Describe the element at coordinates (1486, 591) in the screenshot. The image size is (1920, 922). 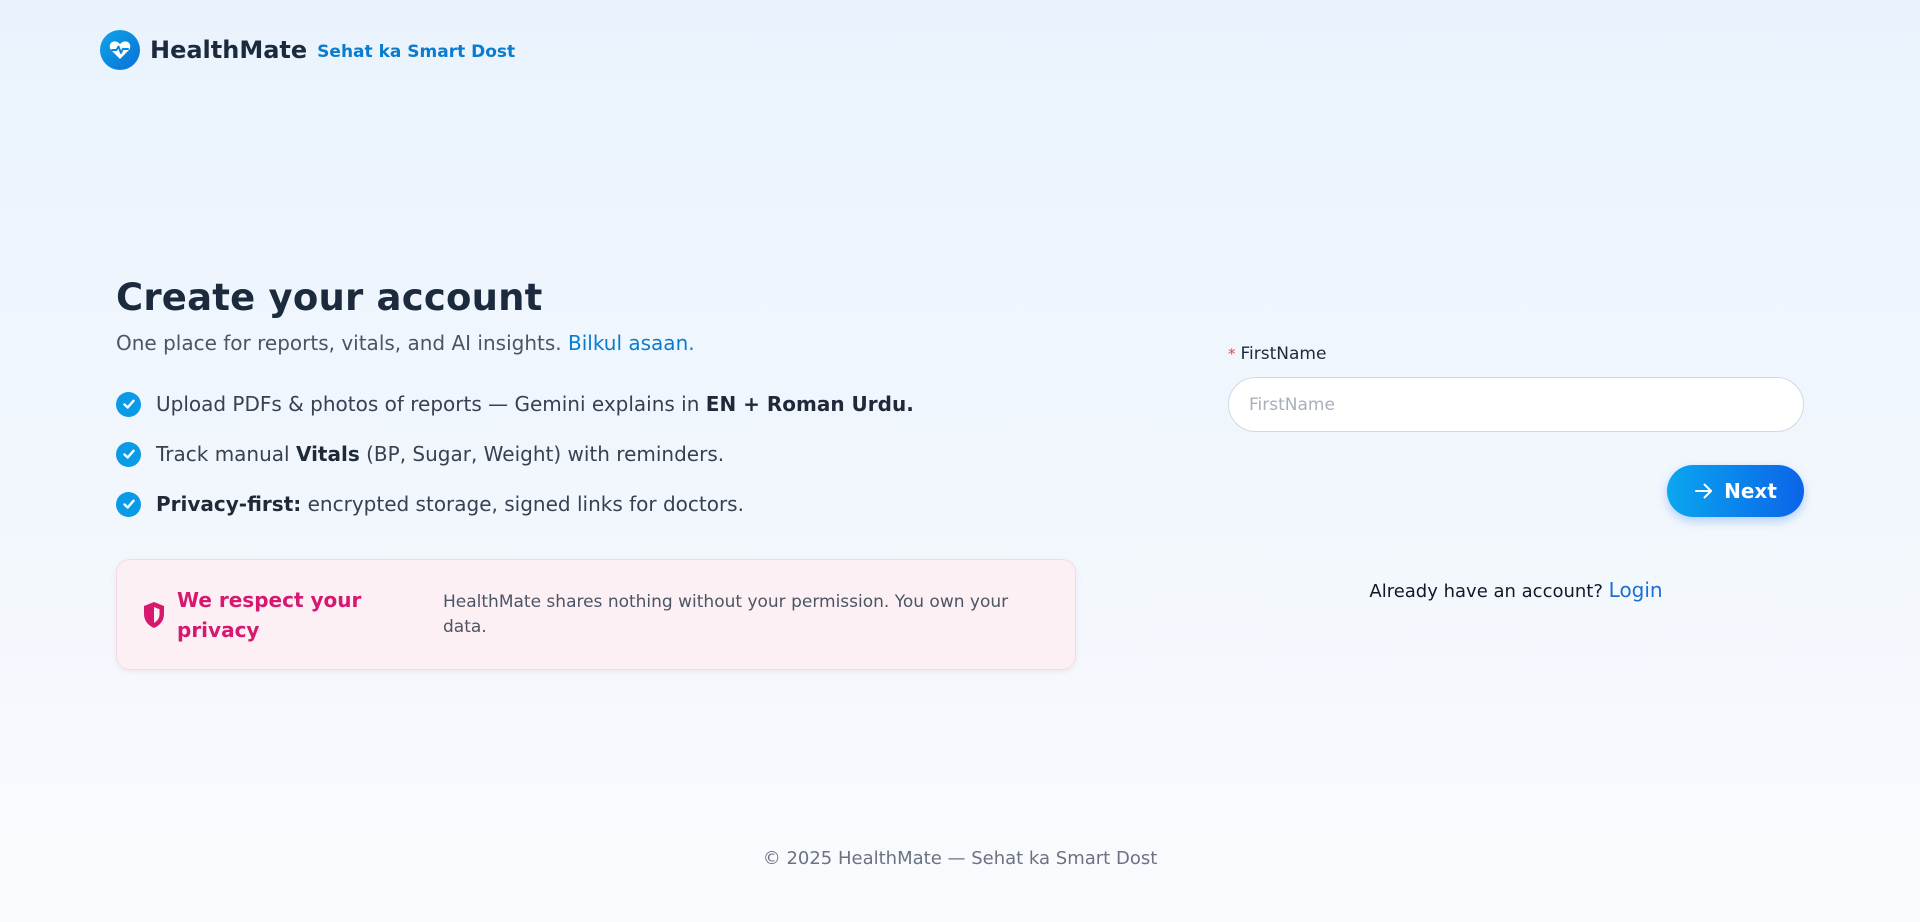
I see `login-prompt-text: Already have an account?` at that location.